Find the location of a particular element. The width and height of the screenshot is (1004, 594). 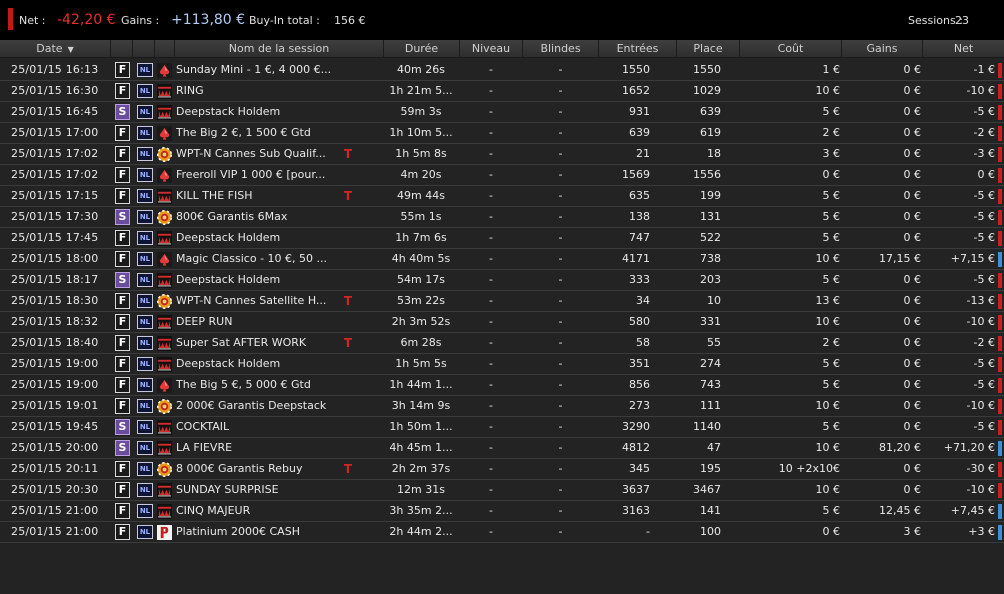

session-duration: 53m 22s is located at coordinates (421, 300).